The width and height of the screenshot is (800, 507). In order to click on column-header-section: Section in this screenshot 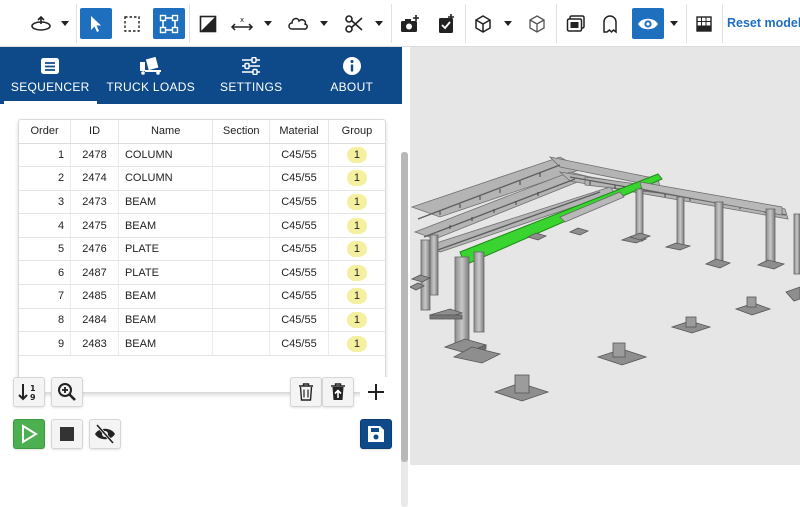, I will do `click(241, 132)`.